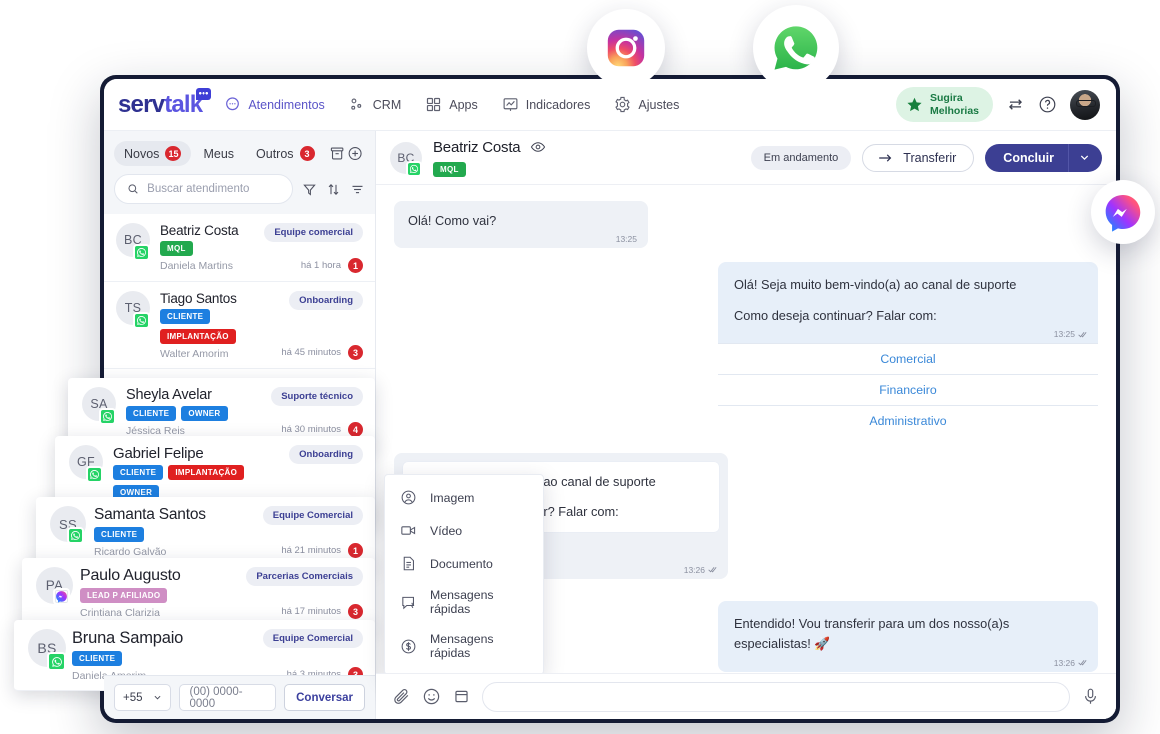 The image size is (1160, 734). I want to click on message-input, so click(776, 696).